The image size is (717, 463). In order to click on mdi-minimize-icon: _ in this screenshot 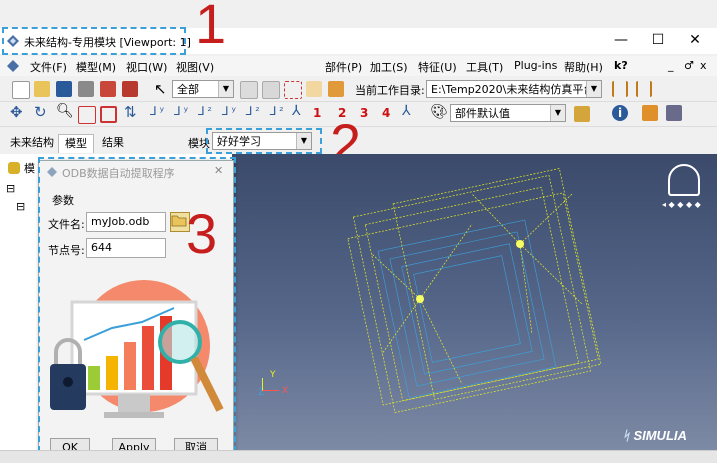, I will do `click(671, 65)`.